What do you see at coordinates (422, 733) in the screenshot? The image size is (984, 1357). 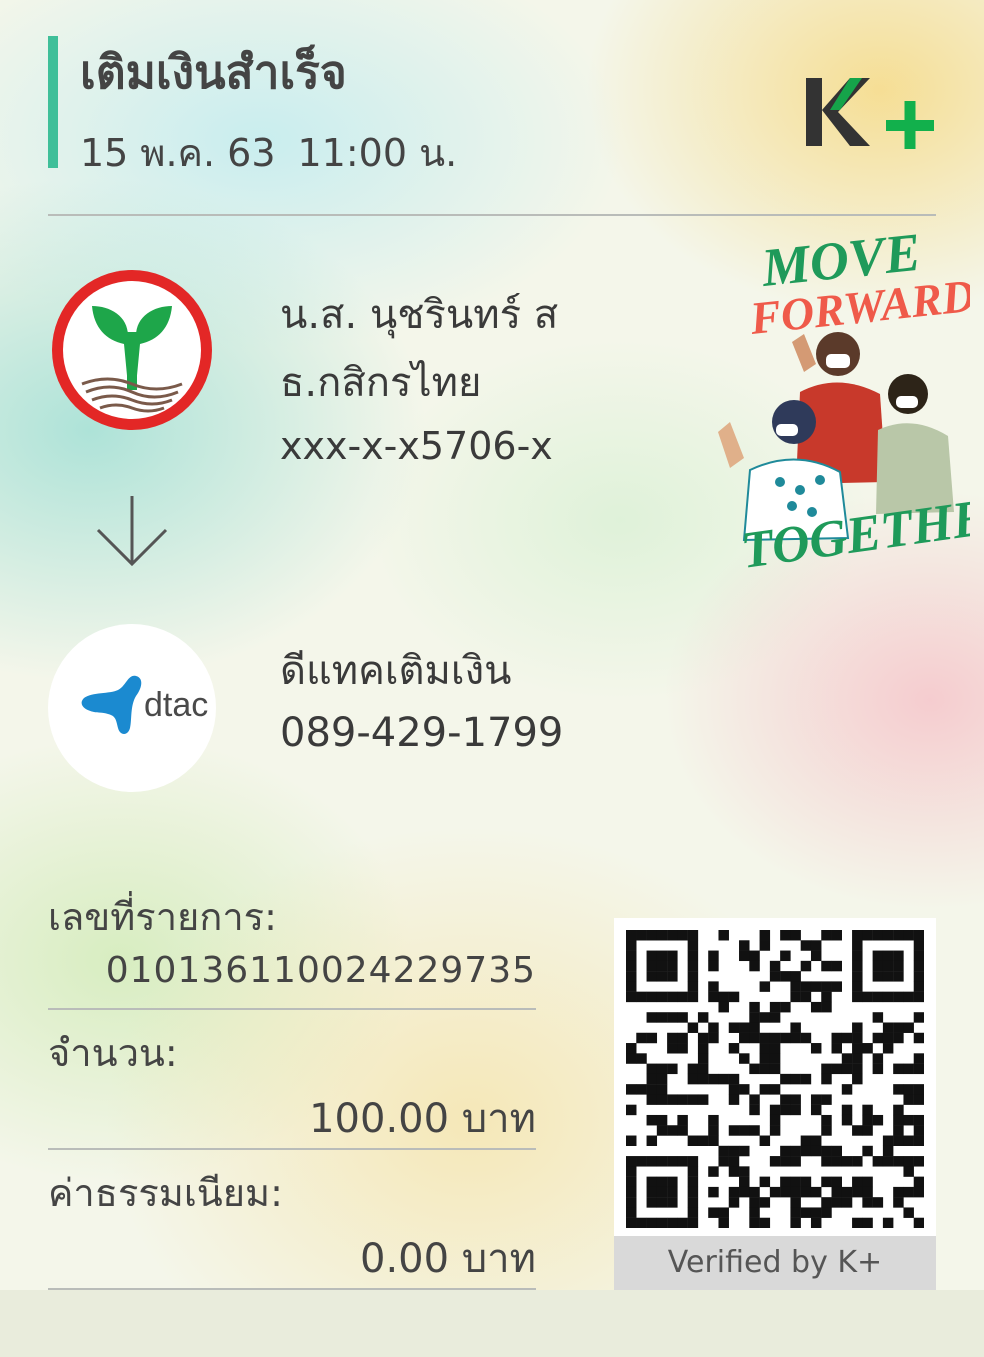 I see `receiver-number: 089-429-1799` at bounding box center [422, 733].